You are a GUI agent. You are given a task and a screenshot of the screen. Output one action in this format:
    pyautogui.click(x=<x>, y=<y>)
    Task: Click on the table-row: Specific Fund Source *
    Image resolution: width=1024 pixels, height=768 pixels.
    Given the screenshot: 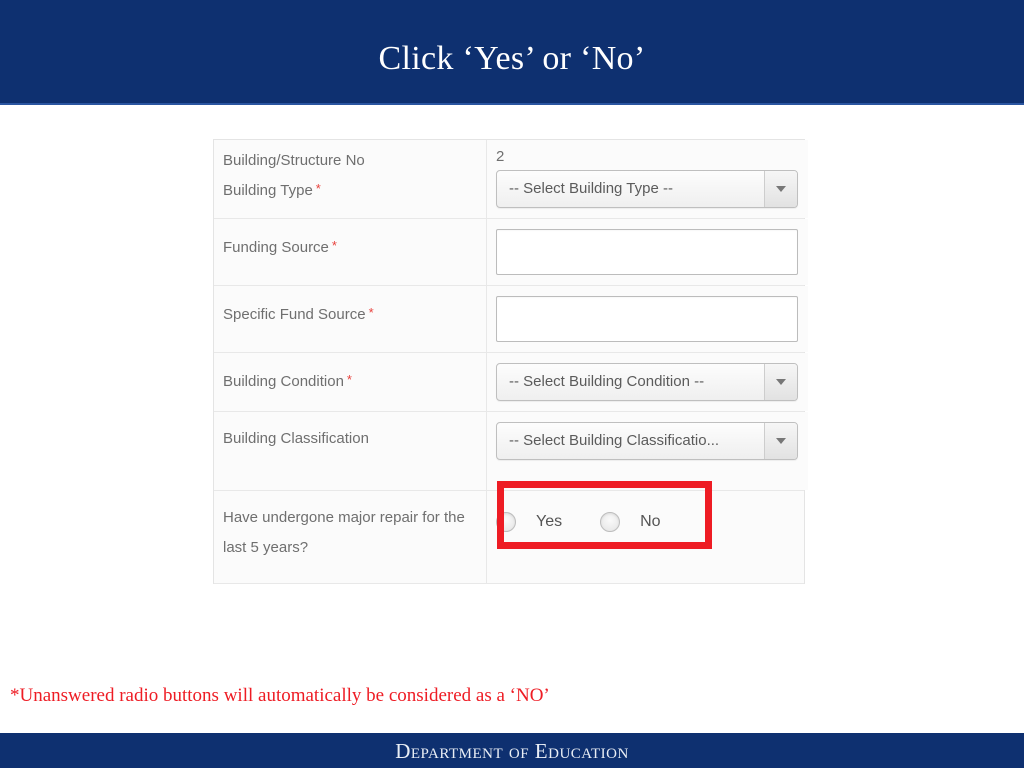 What is the action you would take?
    pyautogui.click(x=511, y=319)
    